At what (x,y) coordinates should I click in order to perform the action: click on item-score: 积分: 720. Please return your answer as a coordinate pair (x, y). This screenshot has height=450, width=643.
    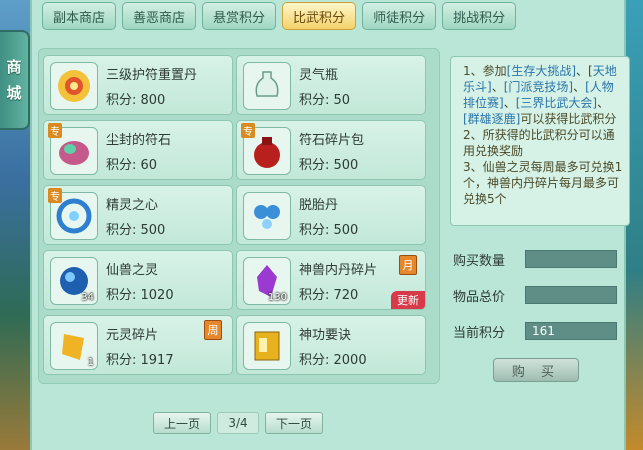
    Looking at the image, I should click on (329, 295).